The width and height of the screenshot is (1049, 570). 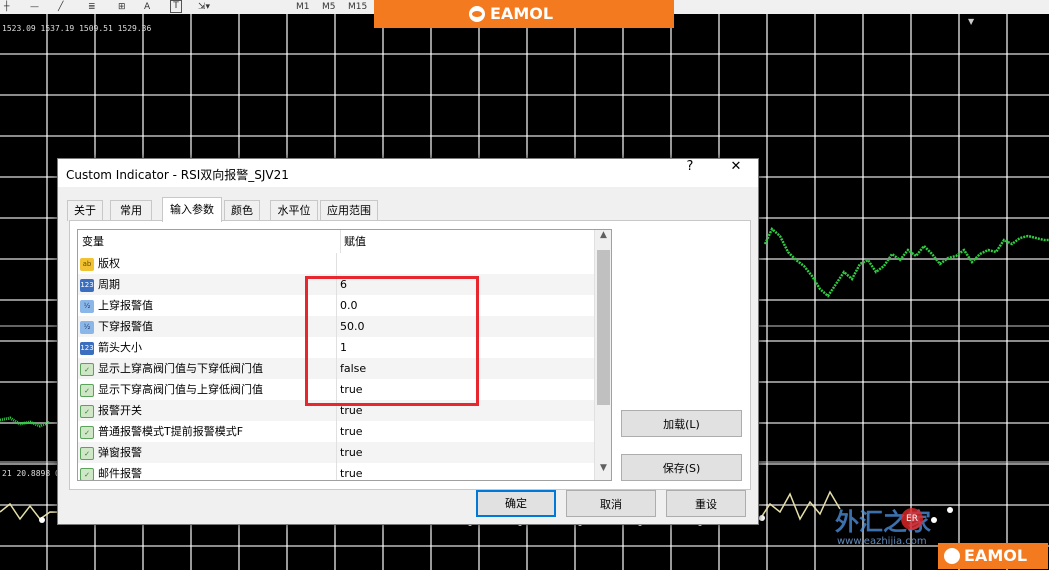 What do you see at coordinates (942, 535) in the screenshot?
I see `eazhijia-watermark: 外汇之家 ER www.eazhijia.com EAMOL` at bounding box center [942, 535].